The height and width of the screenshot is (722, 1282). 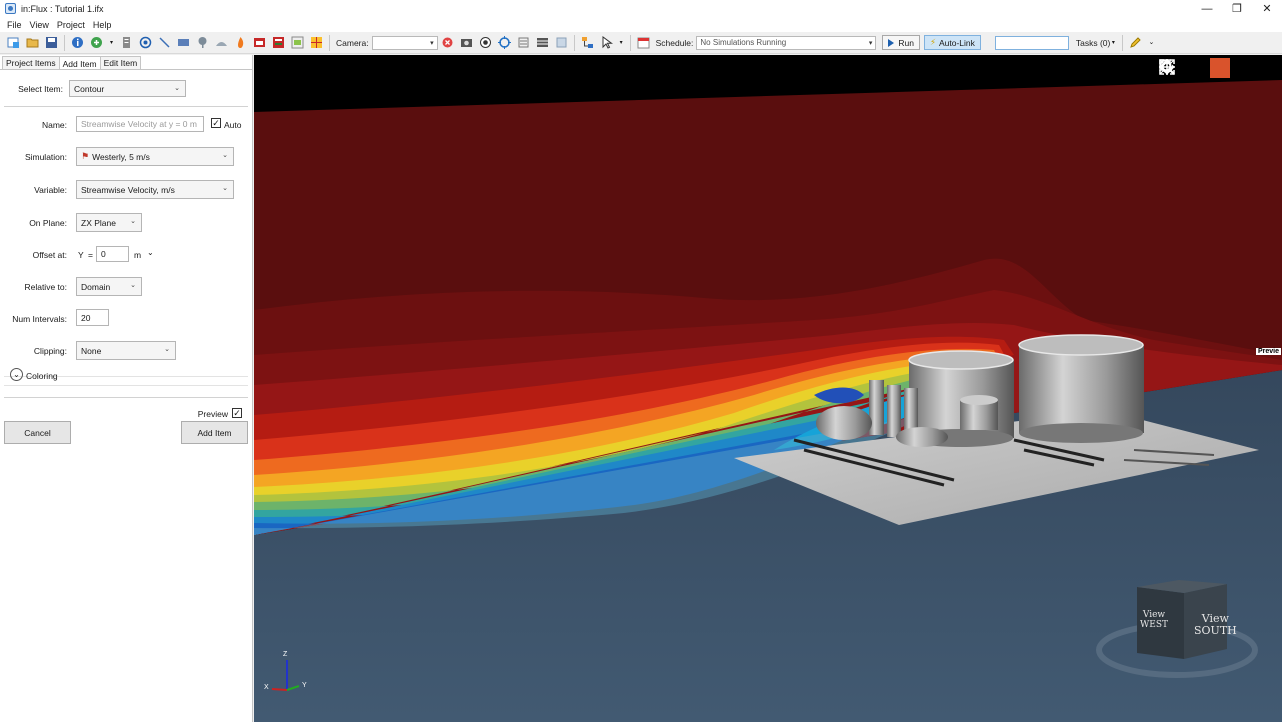 I want to click on simulation-dropdown: ⚑ Westerly, 5 m/s ⌄, so click(x=155, y=156).